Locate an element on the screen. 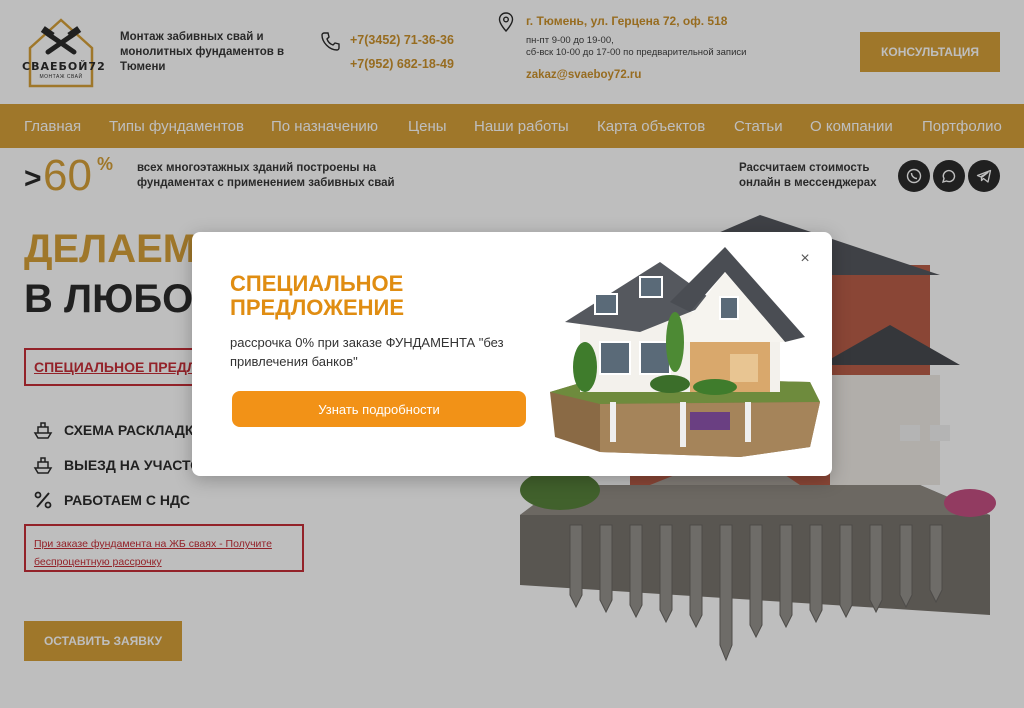 Image resolution: width=1024 pixels, height=708 pixels. modal-title: СПЕЦИАЛЬНОЕ ПРЕДЛОЖЕНИЕ is located at coordinates (317, 295).